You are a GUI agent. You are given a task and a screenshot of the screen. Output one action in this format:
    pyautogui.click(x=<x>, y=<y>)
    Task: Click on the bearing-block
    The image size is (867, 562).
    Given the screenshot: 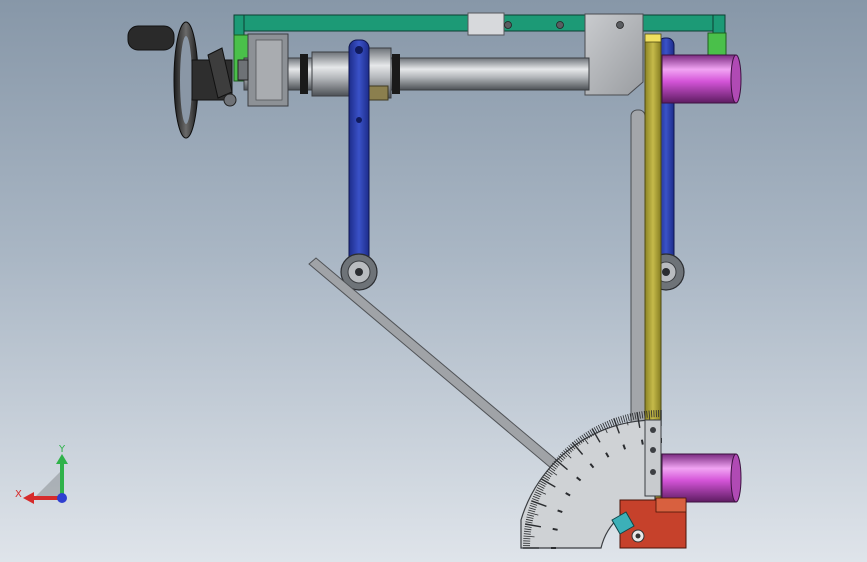 What is the action you would take?
    pyautogui.click(x=268, y=70)
    